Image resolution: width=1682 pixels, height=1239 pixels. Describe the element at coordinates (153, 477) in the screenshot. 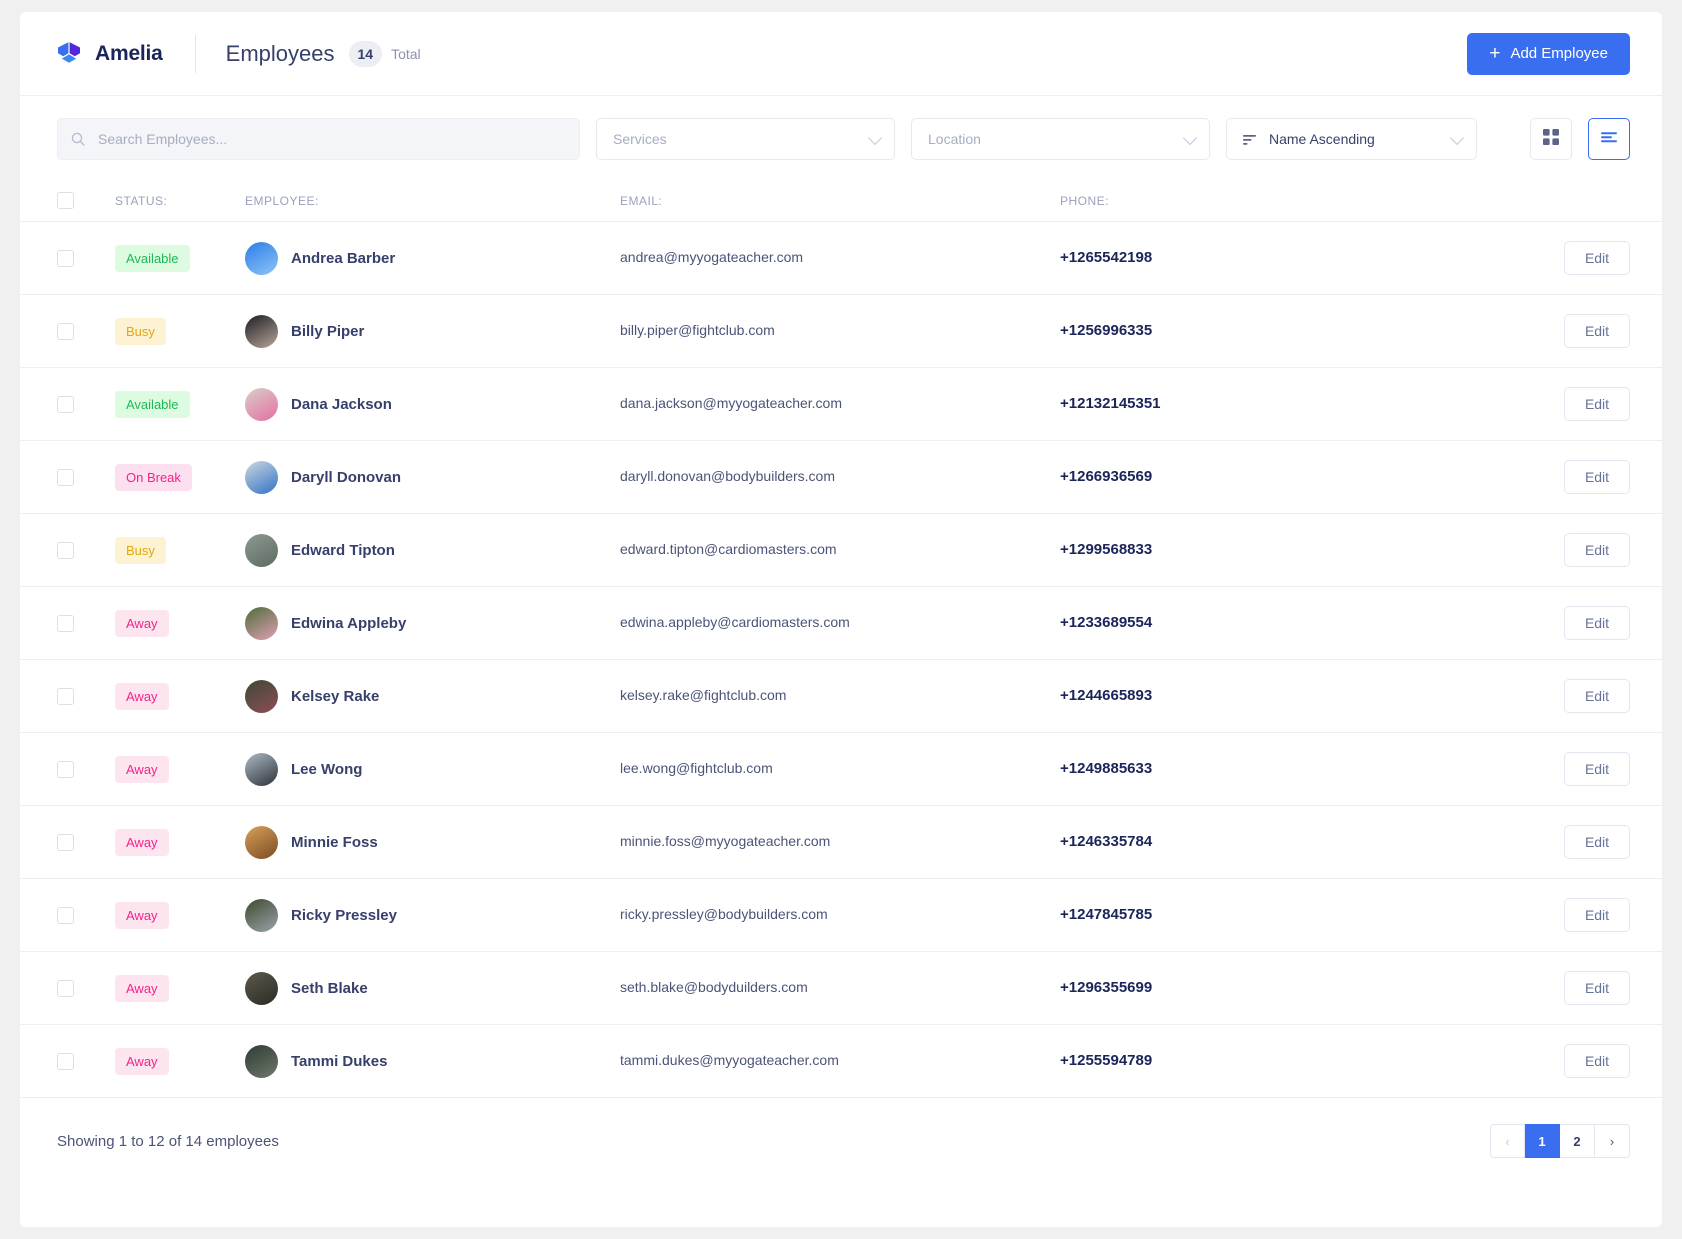

I see `status-badge: On Break` at that location.